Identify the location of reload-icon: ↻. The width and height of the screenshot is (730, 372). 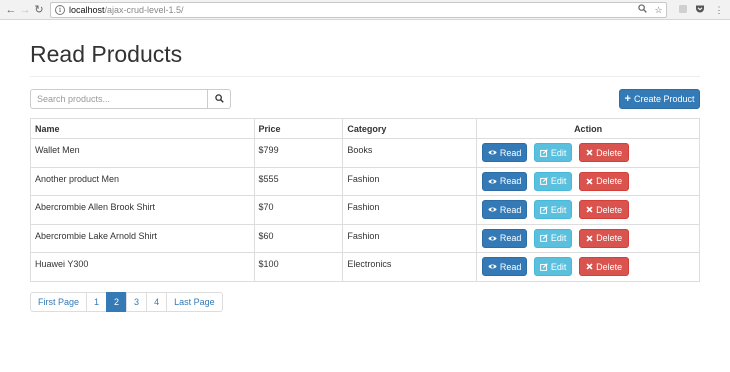
(39, 10).